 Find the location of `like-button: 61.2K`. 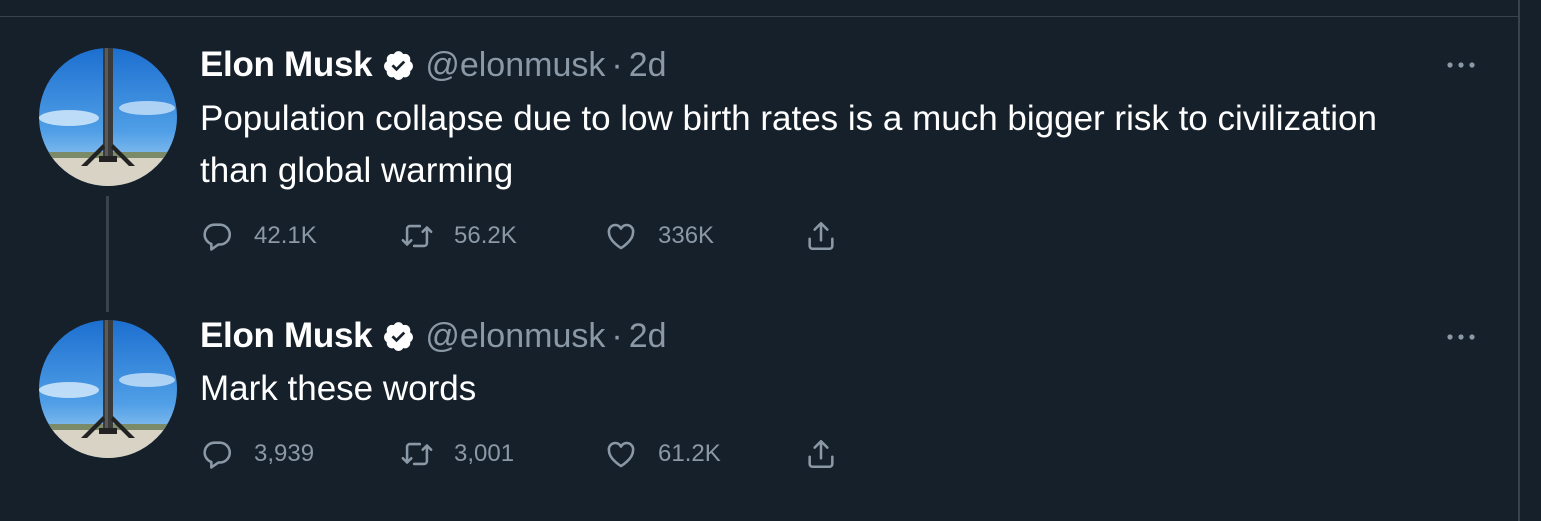

like-button: 61.2K is located at coordinates (662, 454).